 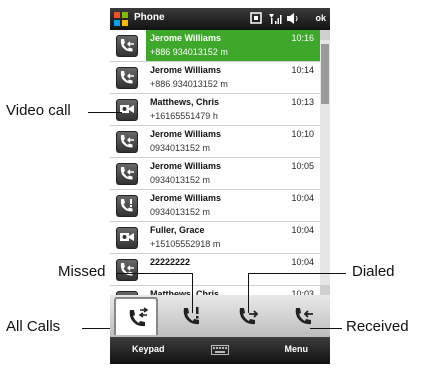 I want to click on call-details: Matthews, Chris +16165551479 h 10:13, so click(x=233, y=109).